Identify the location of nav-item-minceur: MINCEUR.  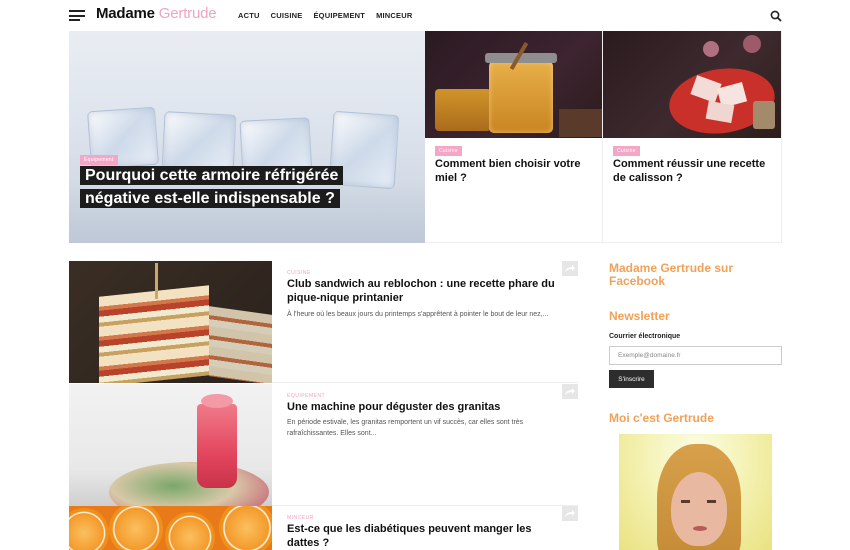
(394, 15).